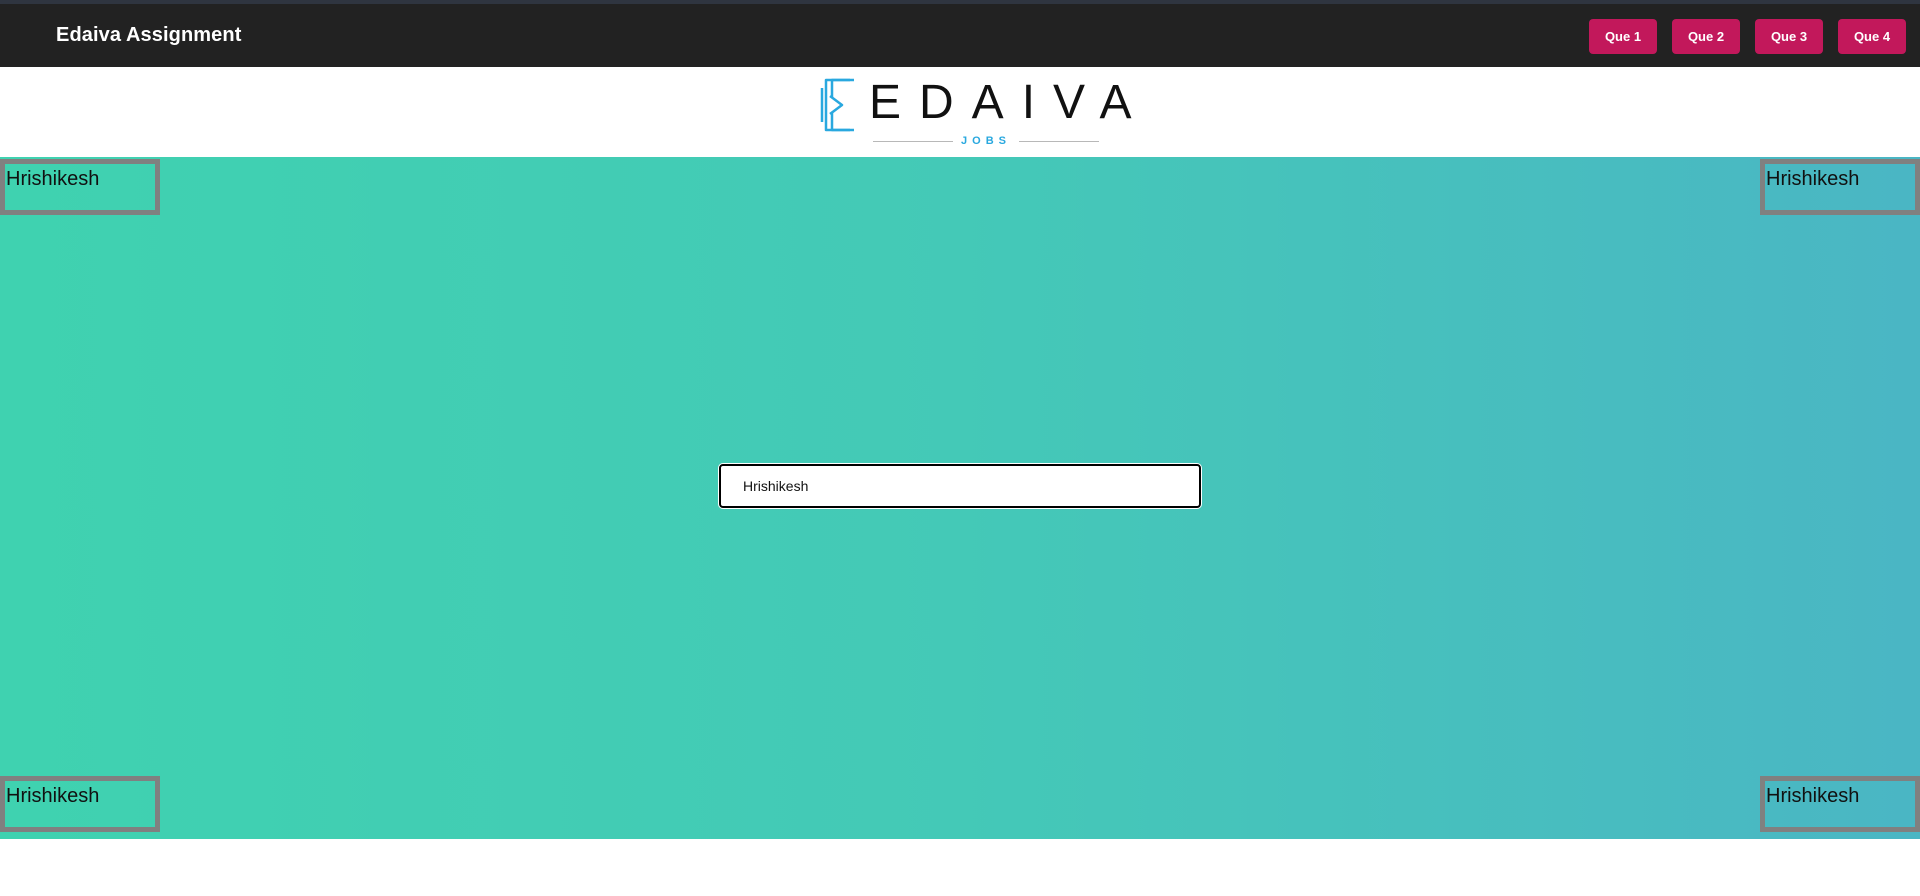 The image size is (1920, 896). What do you see at coordinates (1840, 804) in the screenshot?
I see `corner-box-bottom-right: Hrishikesh` at bounding box center [1840, 804].